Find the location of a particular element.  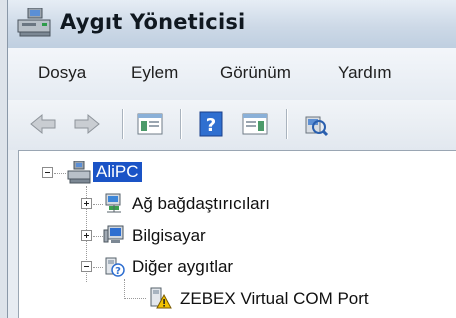

scan-hardware-icon is located at coordinates (315, 124).